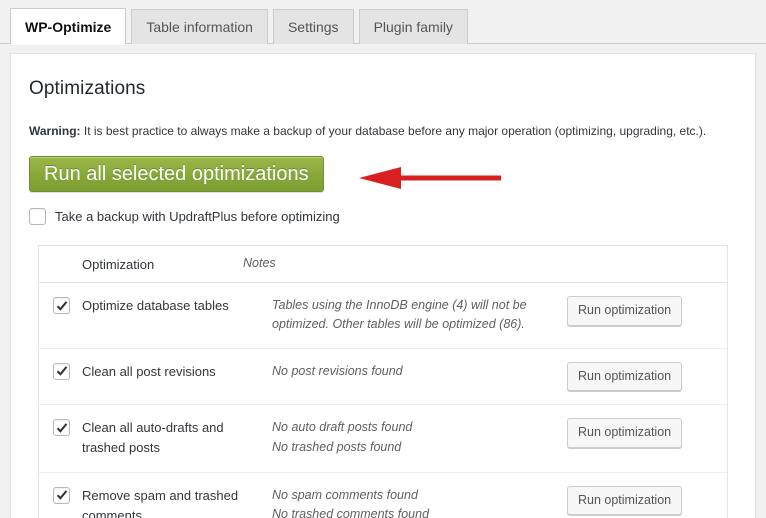 Image resolution: width=766 pixels, height=518 pixels. What do you see at coordinates (37, 216) in the screenshot?
I see `backup-checkbox` at bounding box center [37, 216].